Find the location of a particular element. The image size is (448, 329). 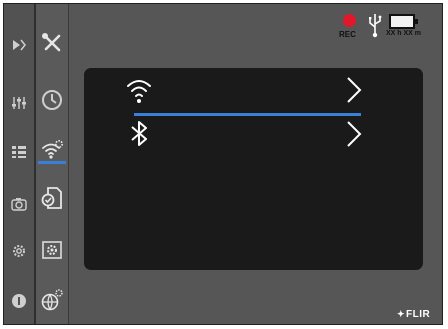

play-icon is located at coordinates (19, 45).